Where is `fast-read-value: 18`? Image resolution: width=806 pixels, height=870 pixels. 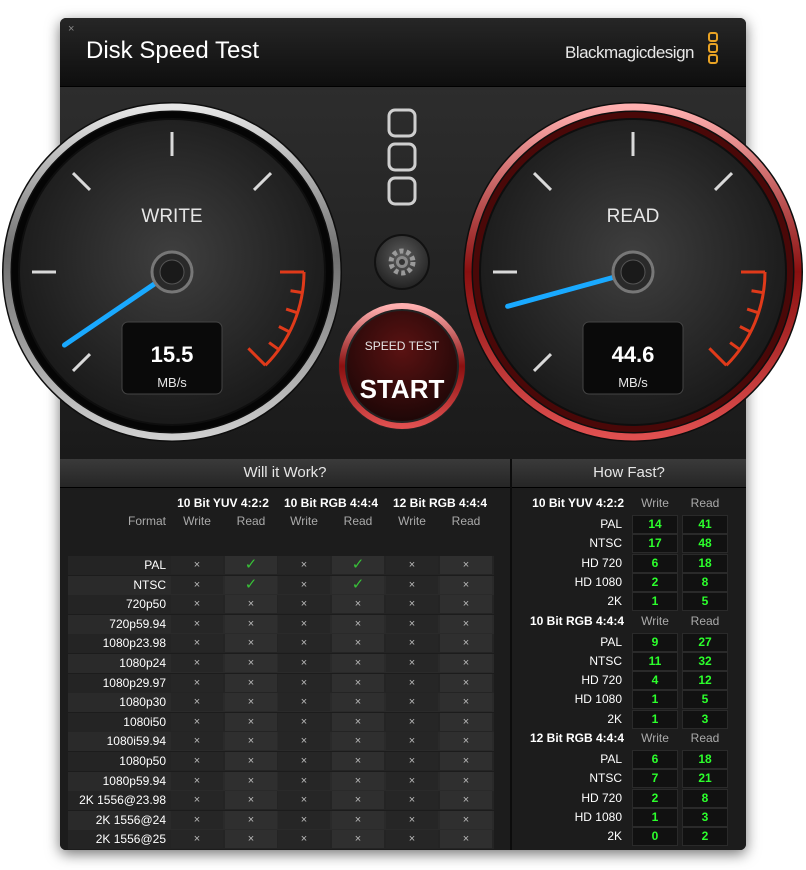 fast-read-value: 18 is located at coordinates (705, 759).